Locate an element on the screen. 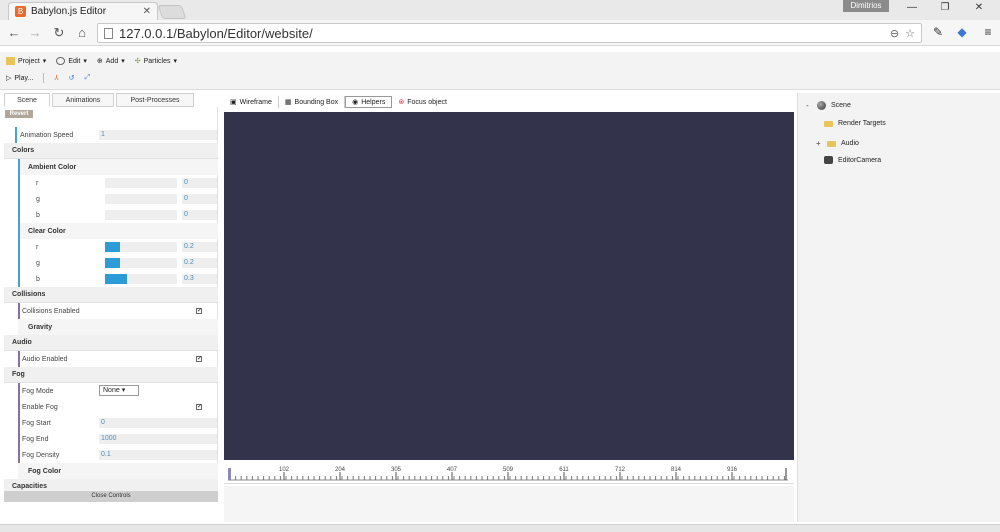 This screenshot has width=1000, height=532. clear-g-input: 0.2 is located at coordinates (199, 263).